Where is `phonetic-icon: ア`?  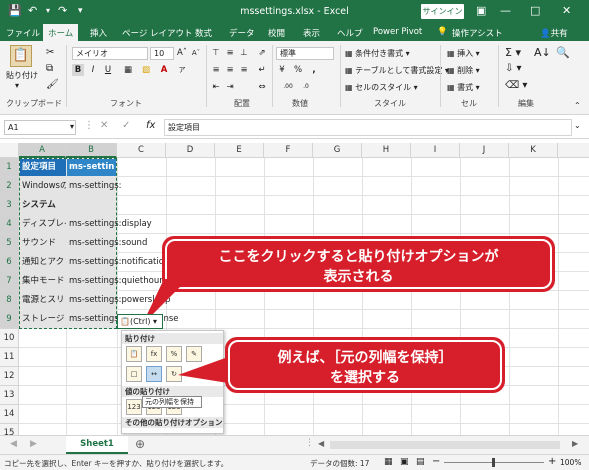
phonetic-icon: ア is located at coordinates (182, 70).